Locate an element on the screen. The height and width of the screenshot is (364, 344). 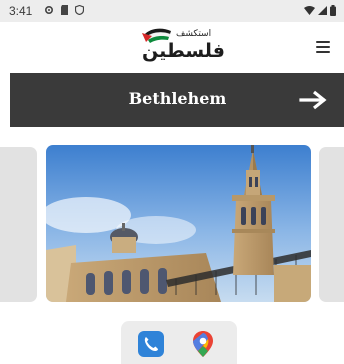
settings-icon is located at coordinates (49, 10).